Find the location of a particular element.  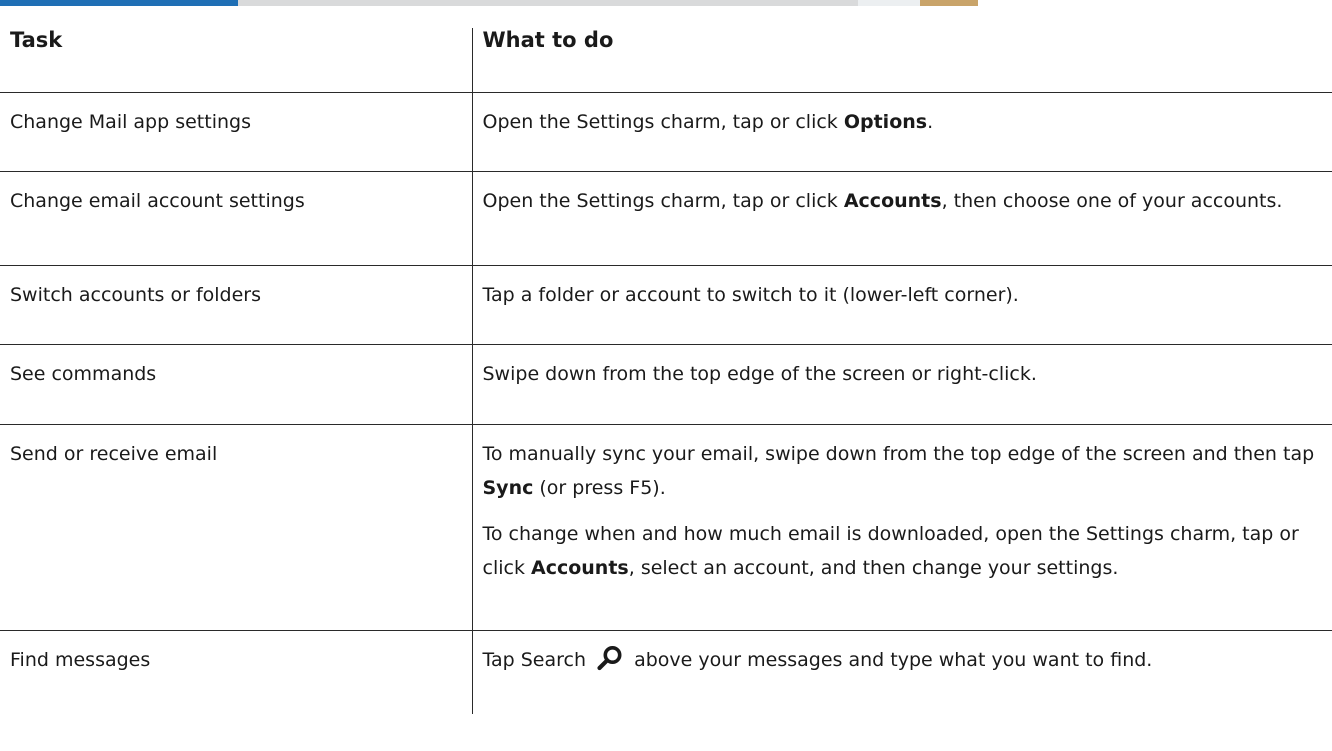

table-header-row: Task What to do is located at coordinates (666, 60).